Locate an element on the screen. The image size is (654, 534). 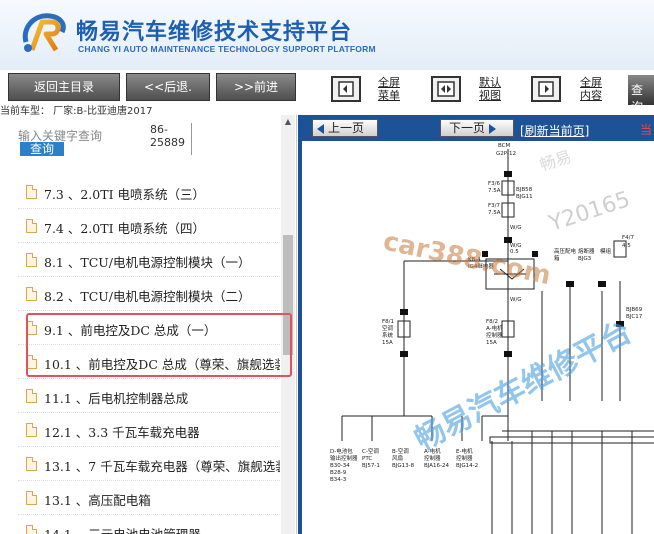
main-toolbar: 返回主目录 <<后退. >>前进 全屏 菜单 默认 视图 全屏 内容 查询 is located at coordinates (327, 92).